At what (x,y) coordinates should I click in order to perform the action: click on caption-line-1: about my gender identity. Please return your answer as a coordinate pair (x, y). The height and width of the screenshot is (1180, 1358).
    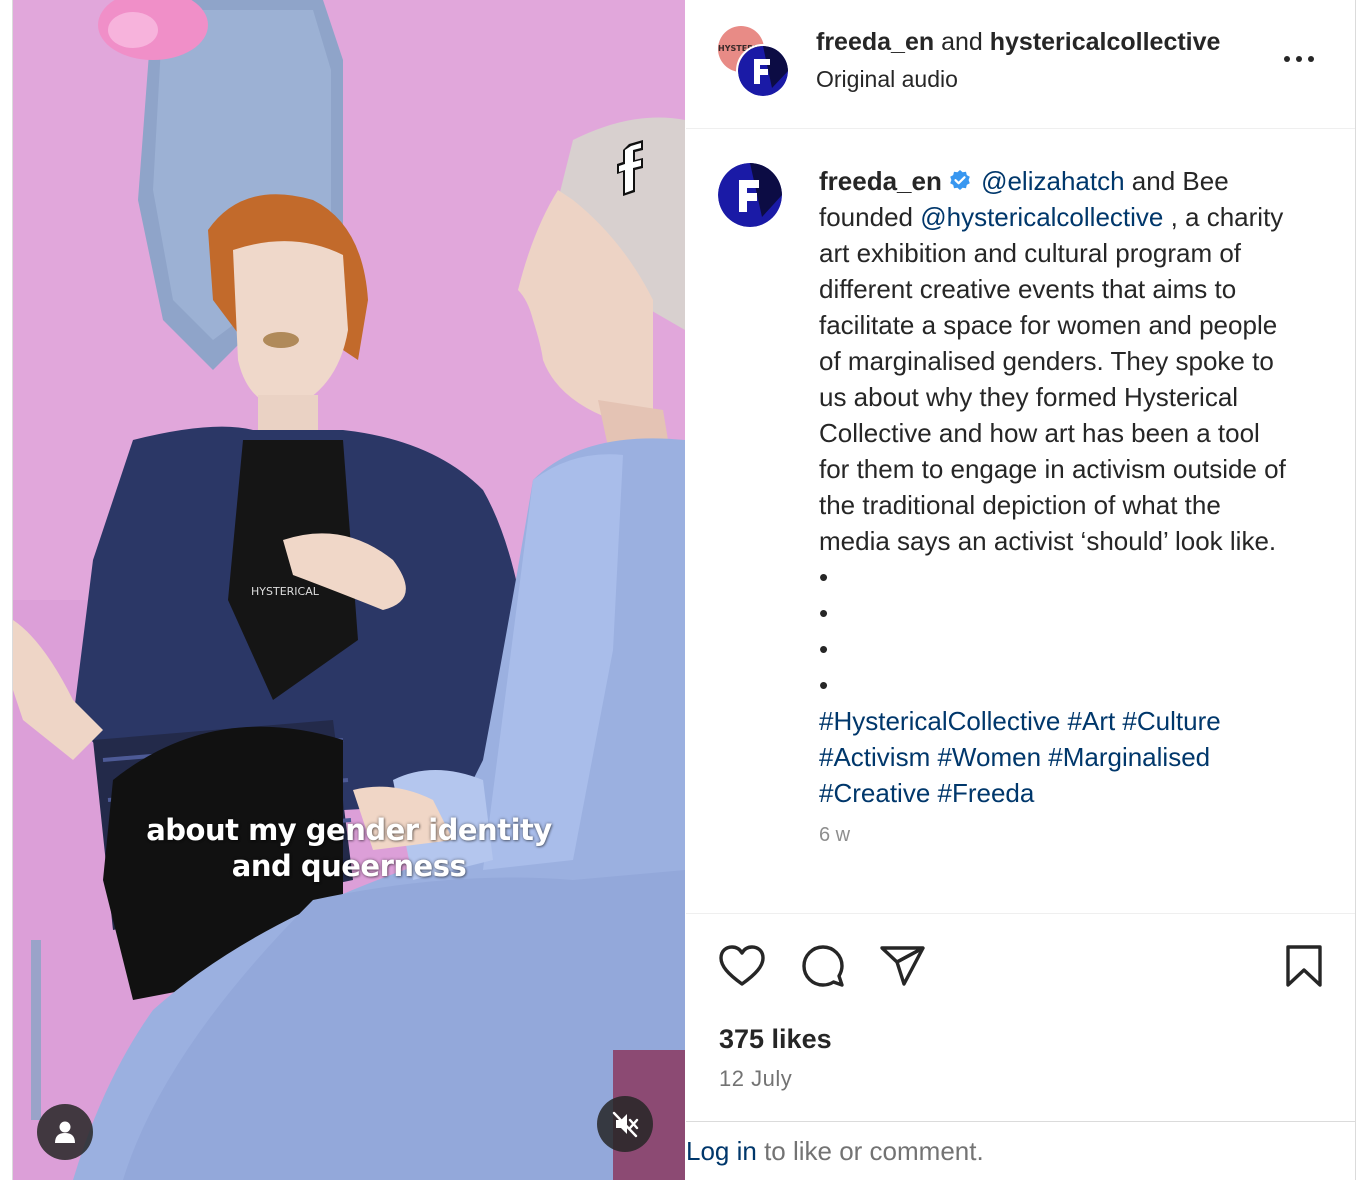
    Looking at the image, I should click on (349, 830).